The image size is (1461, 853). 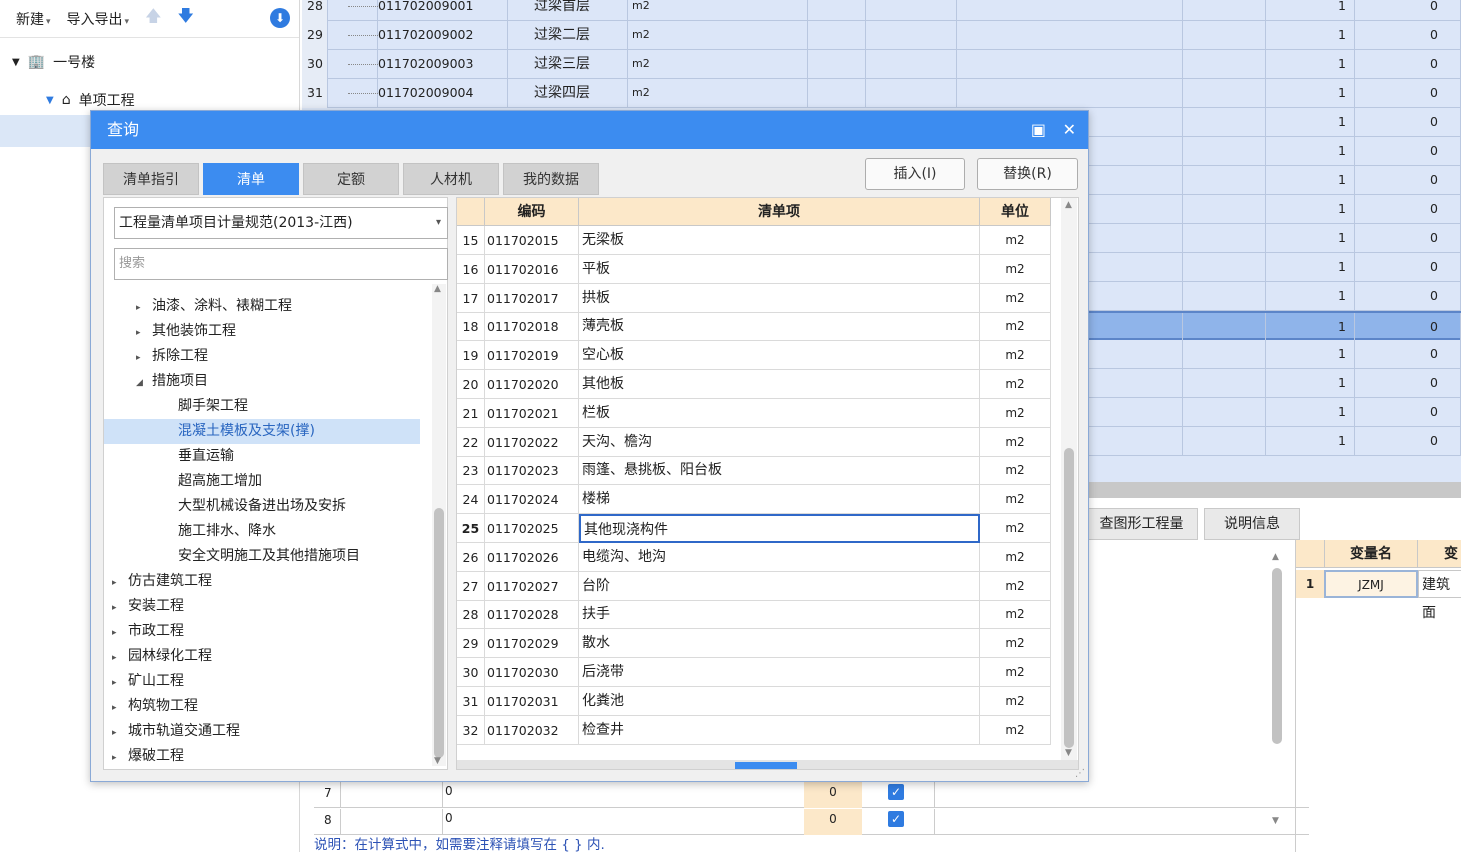 What do you see at coordinates (351, 179) in the screenshot?
I see `tab-quota: 定额` at bounding box center [351, 179].